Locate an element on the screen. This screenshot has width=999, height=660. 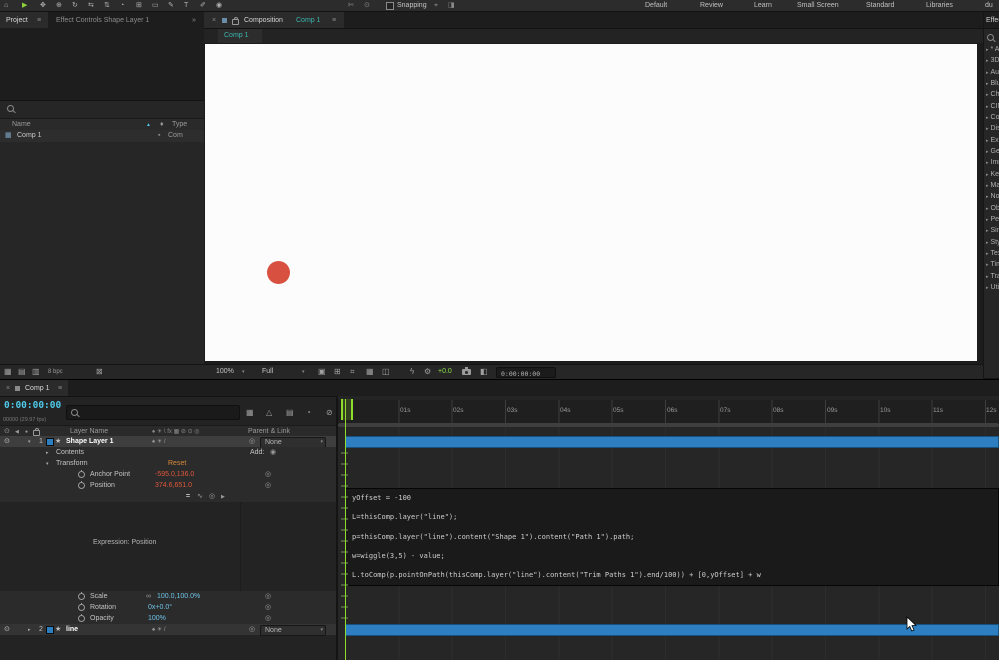
show-snapshot-icon: ◧ is located at coordinates (484, 372).